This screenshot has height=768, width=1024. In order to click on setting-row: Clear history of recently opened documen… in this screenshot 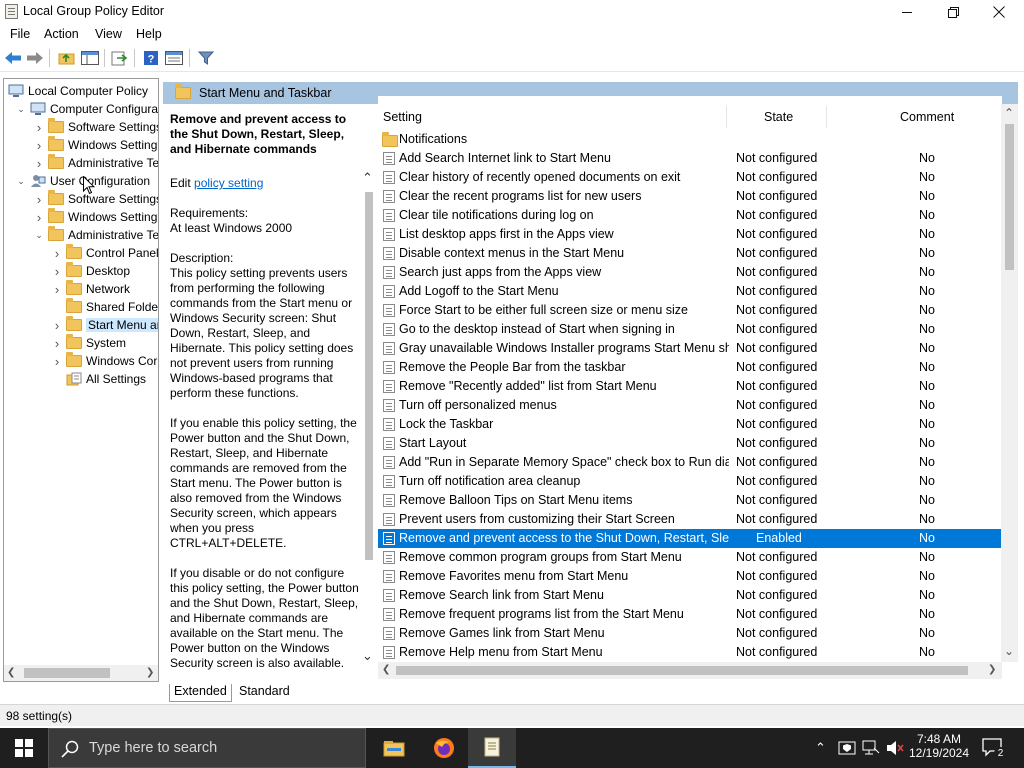, I will do `click(690, 177)`.